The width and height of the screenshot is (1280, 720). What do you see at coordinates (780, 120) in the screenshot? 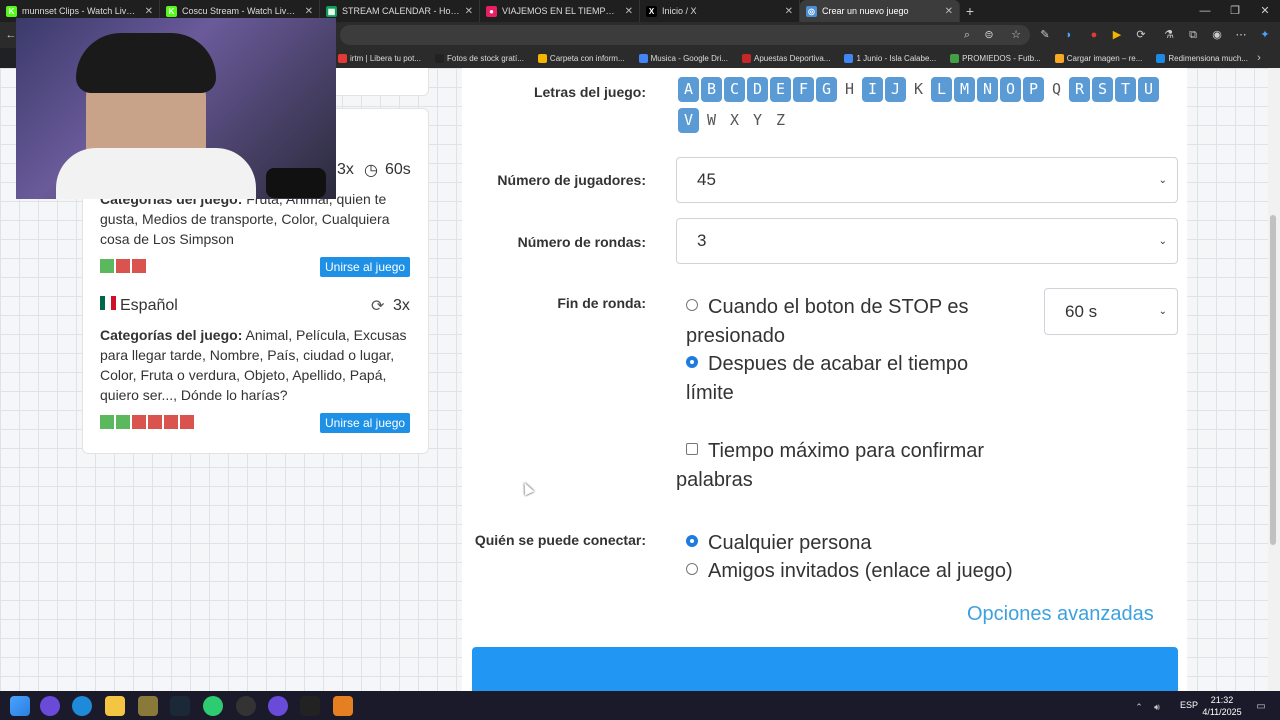
I see `letter-toggle-z: Z` at bounding box center [780, 120].